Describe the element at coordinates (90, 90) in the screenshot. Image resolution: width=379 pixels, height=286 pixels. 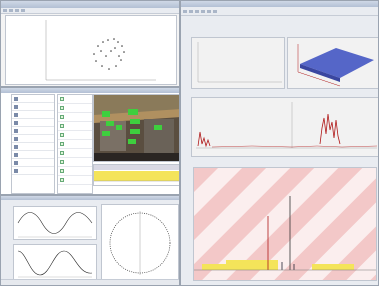
I see `middle-left-titlebar` at that location.